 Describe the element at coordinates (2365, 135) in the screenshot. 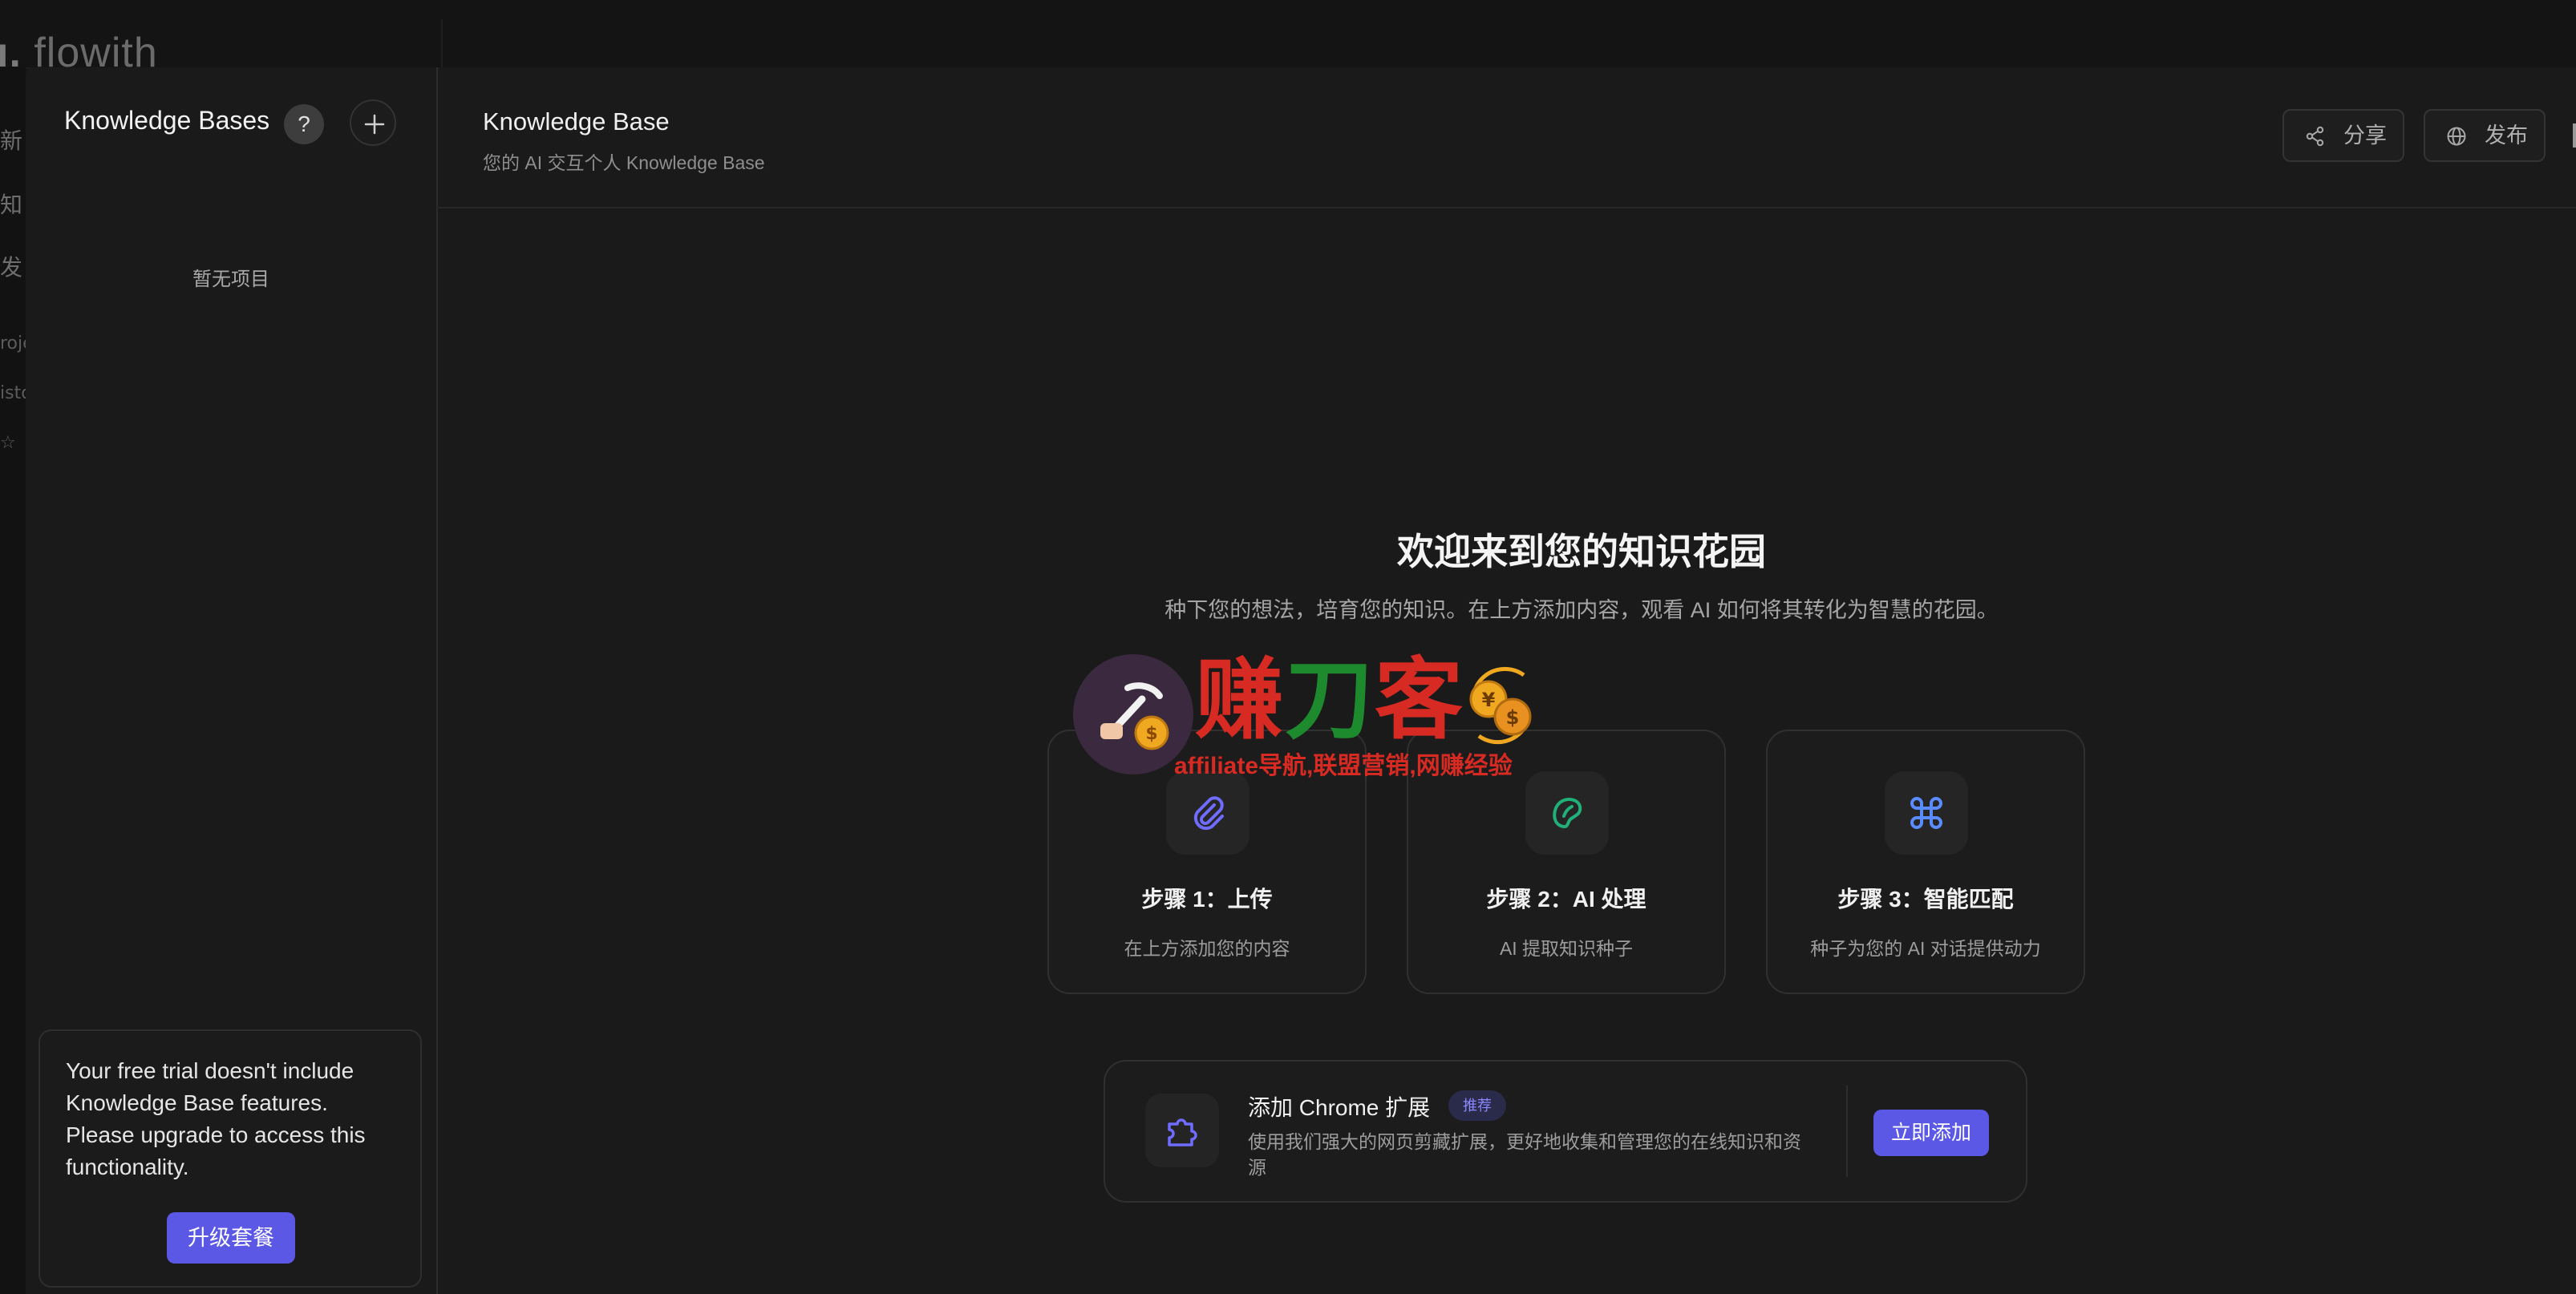

I see `share-label: 分享` at that location.